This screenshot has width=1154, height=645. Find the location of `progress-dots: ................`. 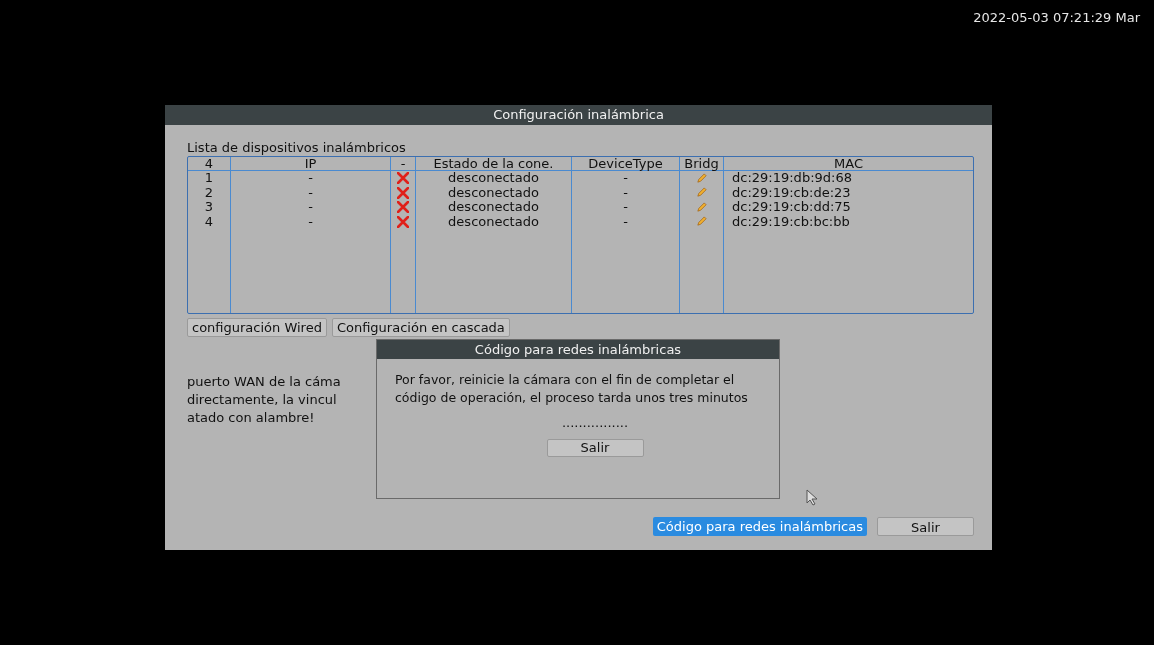

progress-dots: ................ is located at coordinates (595, 423).